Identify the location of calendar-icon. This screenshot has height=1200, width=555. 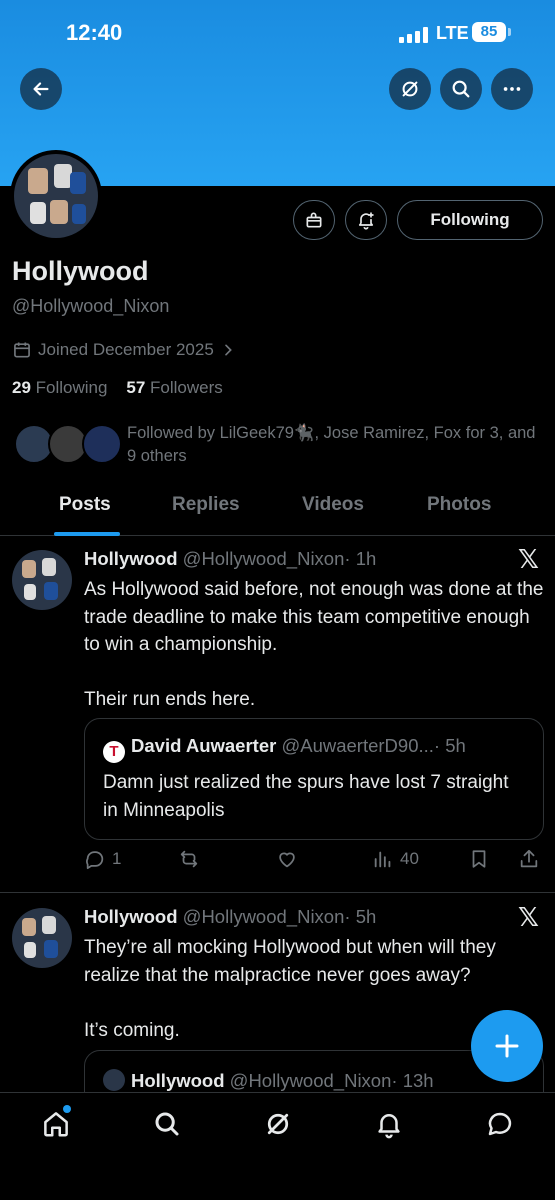
(22, 350).